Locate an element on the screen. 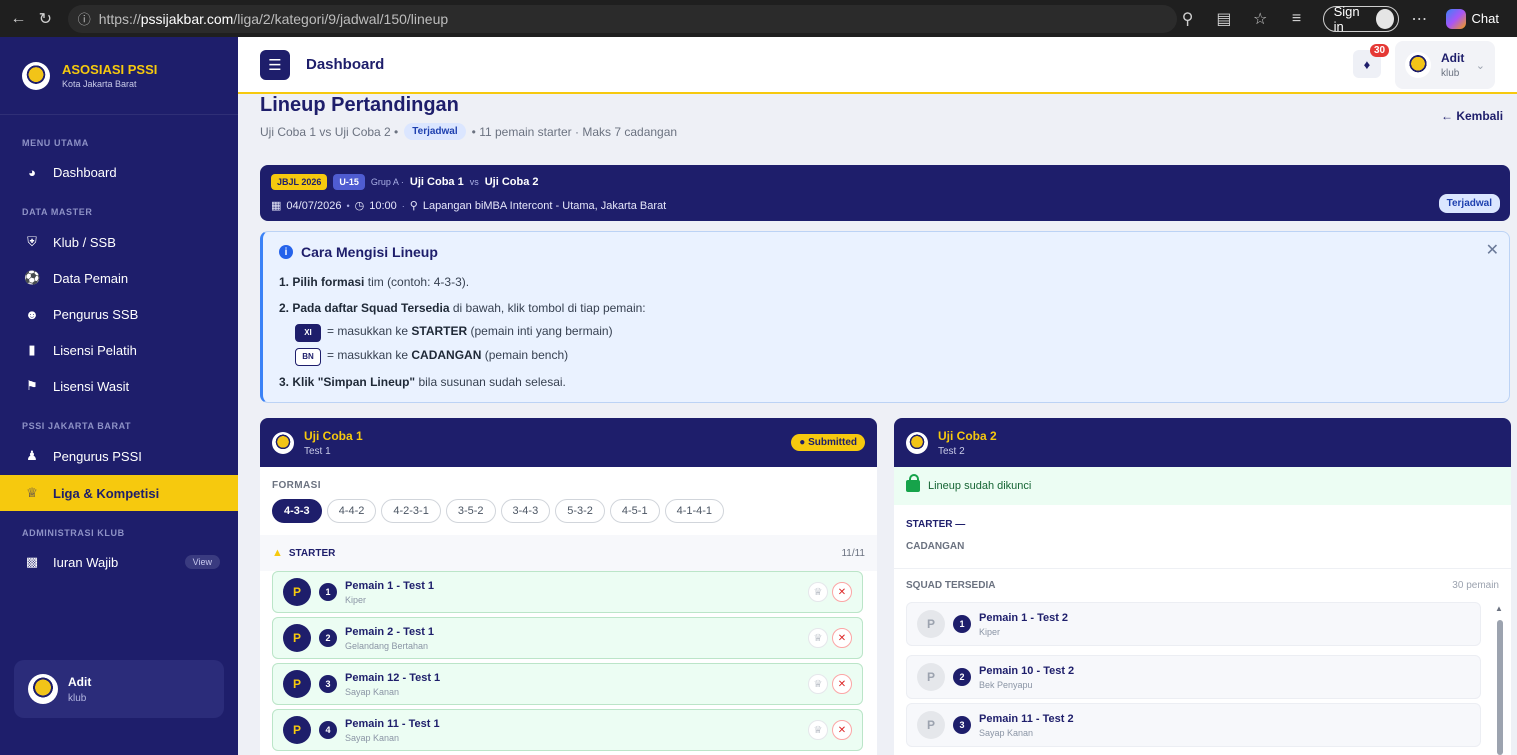 The image size is (1517, 755). sidebar-item-label: Data Pemain is located at coordinates (91, 278).